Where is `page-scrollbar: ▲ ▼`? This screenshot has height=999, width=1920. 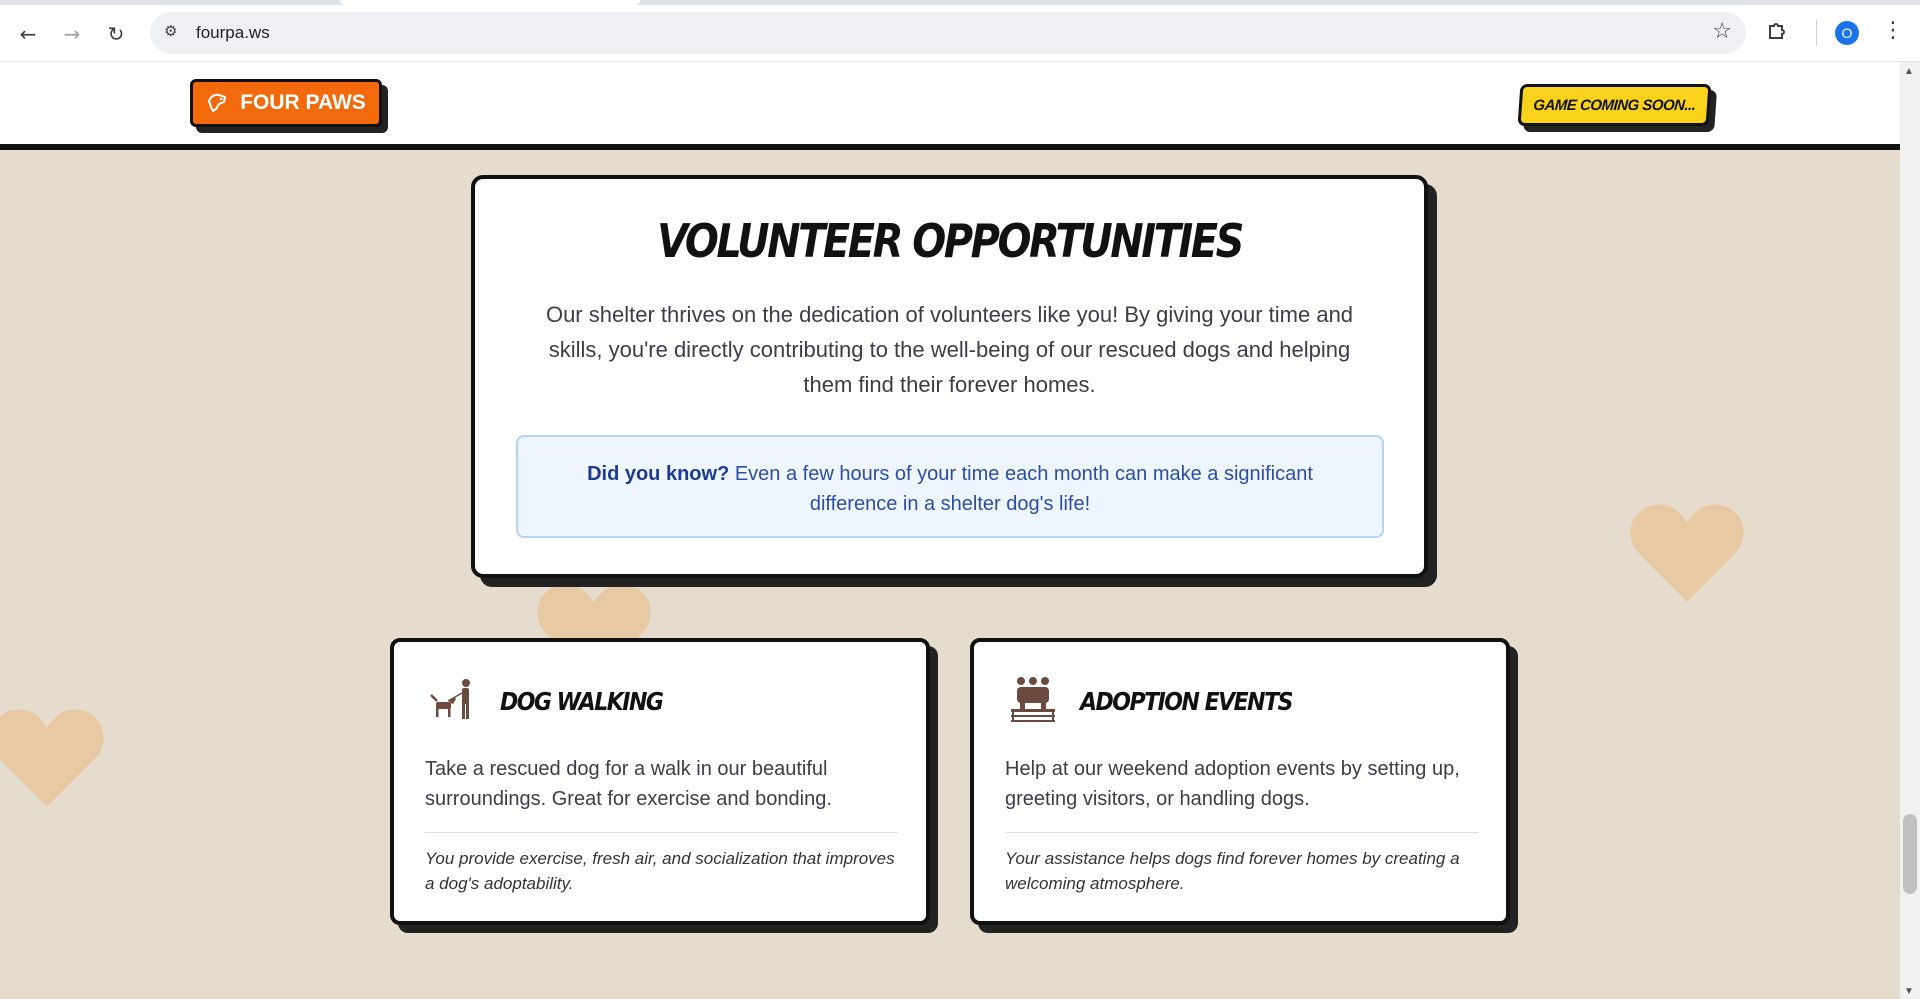
page-scrollbar: ▲ ▼ is located at coordinates (1910, 530).